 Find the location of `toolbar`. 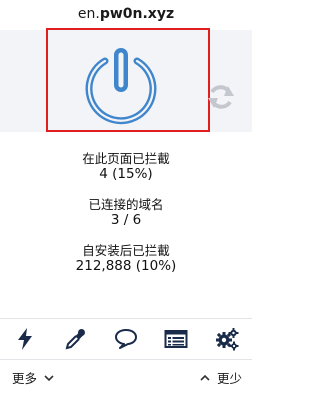

toolbar is located at coordinates (126, 339).